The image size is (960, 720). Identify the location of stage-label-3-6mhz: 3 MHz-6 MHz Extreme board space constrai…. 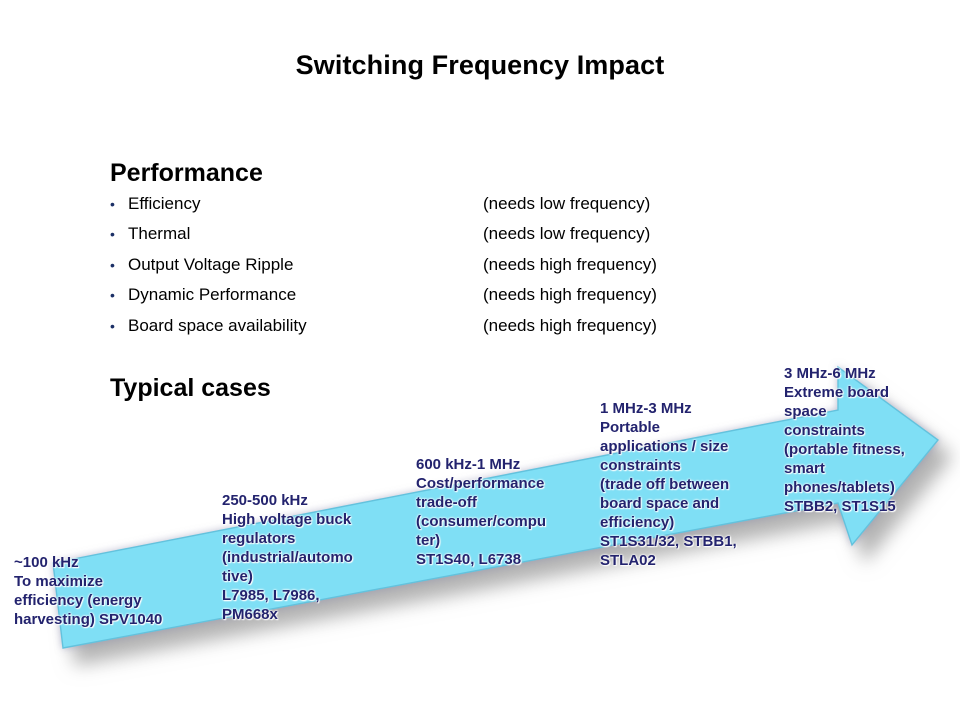
(844, 440).